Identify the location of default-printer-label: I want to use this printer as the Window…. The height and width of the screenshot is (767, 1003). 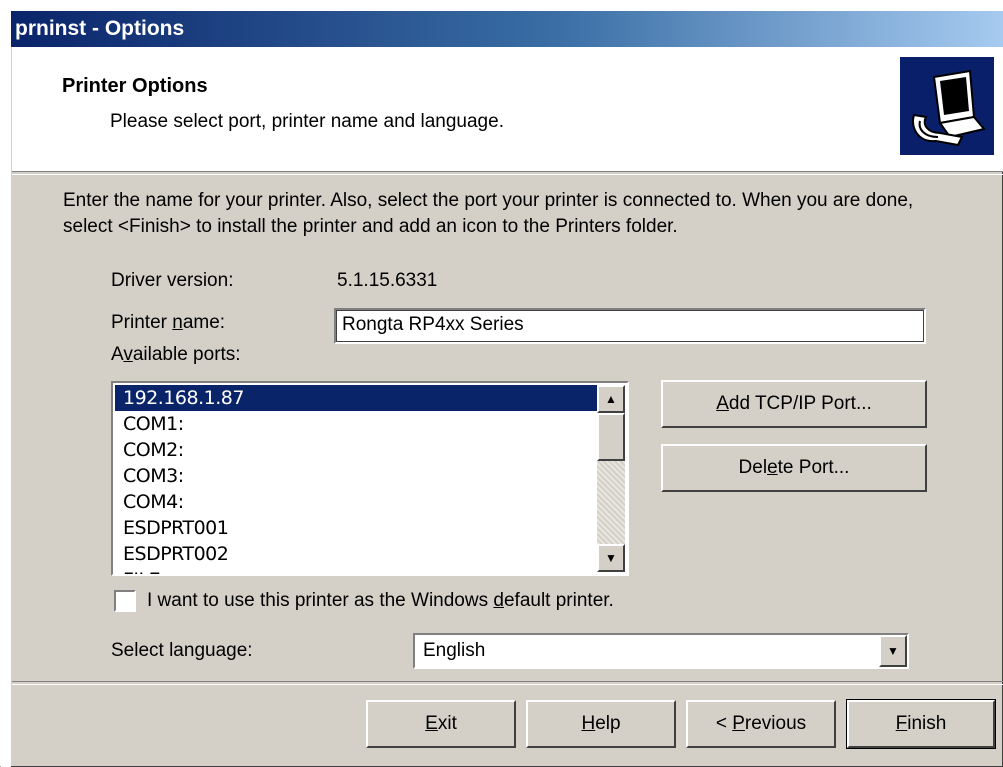
(380, 601).